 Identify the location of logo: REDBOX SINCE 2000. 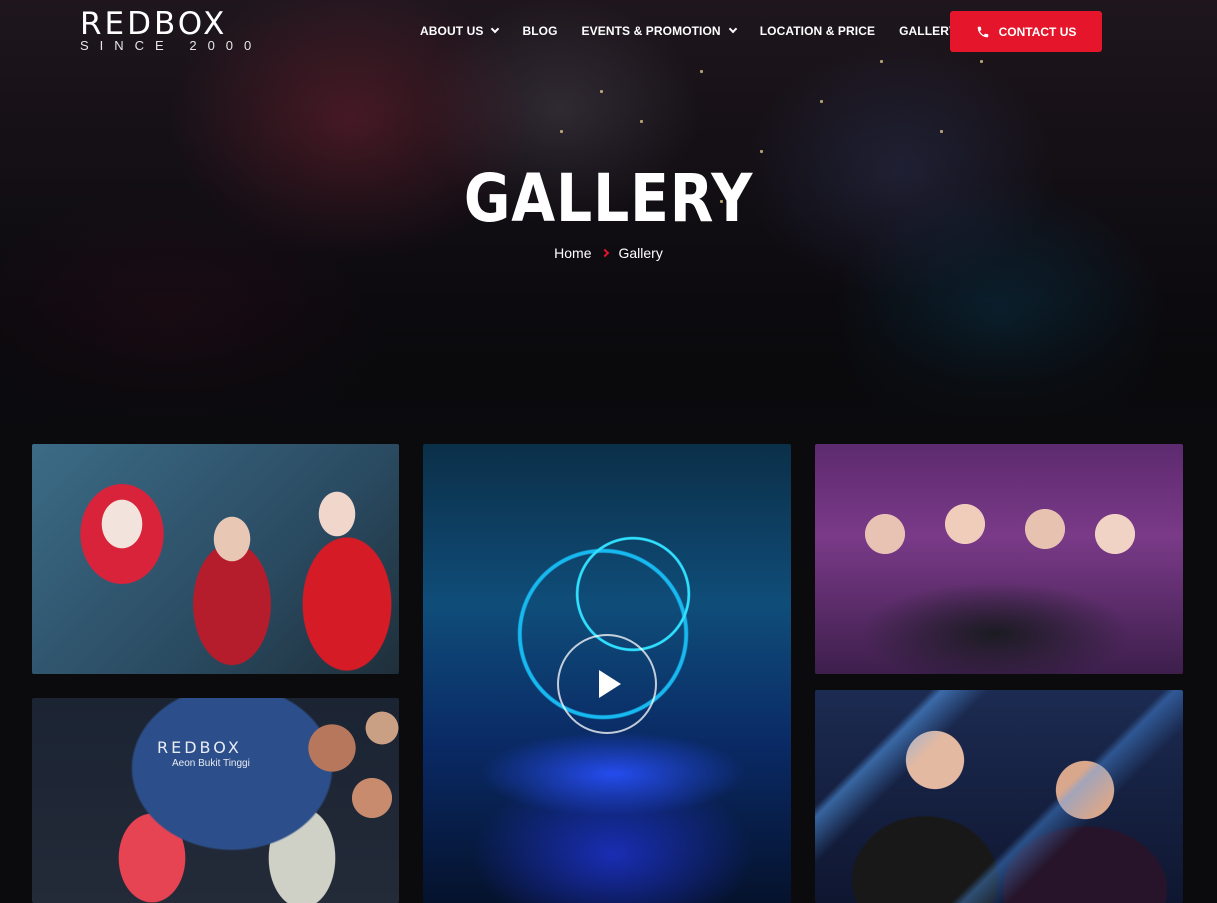
(176, 29).